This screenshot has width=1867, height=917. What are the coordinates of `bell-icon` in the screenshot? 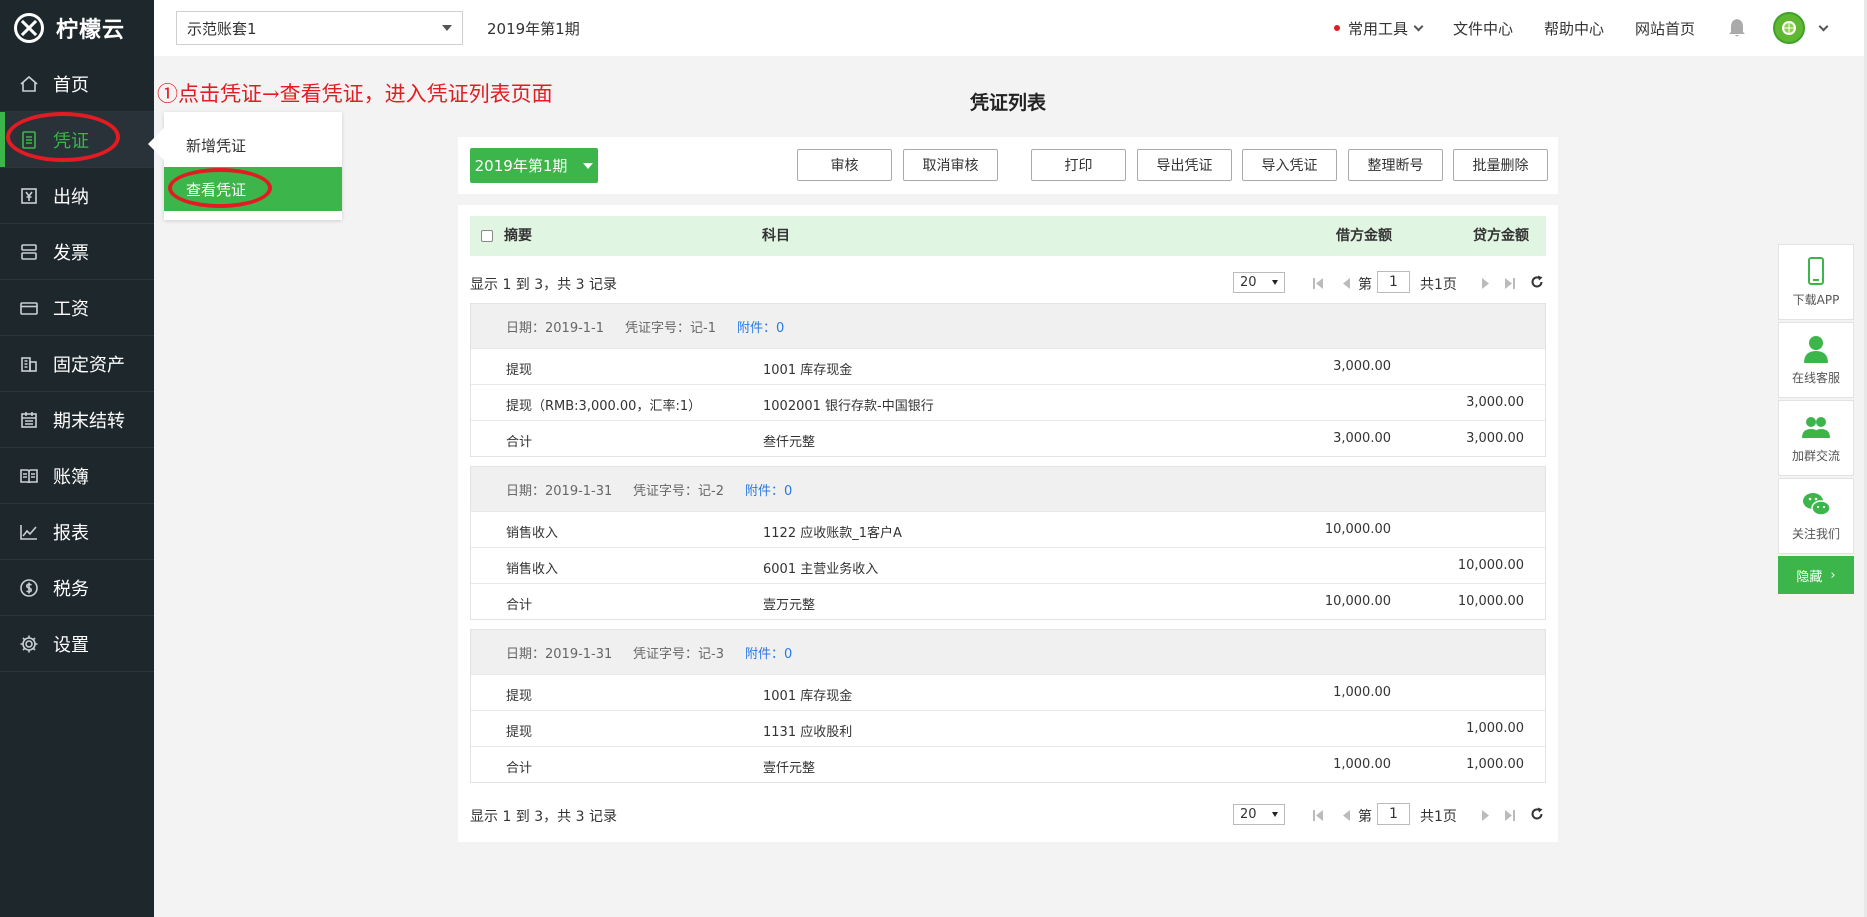 It's located at (1737, 28).